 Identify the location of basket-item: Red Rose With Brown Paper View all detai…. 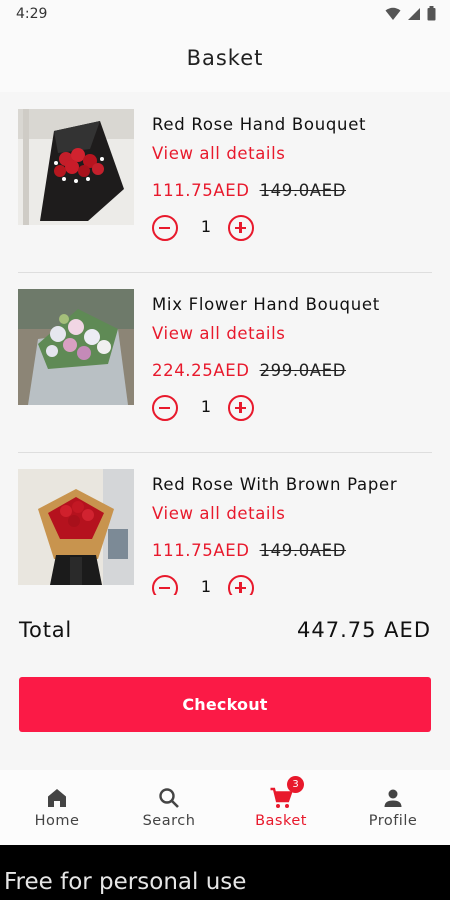
(225, 524).